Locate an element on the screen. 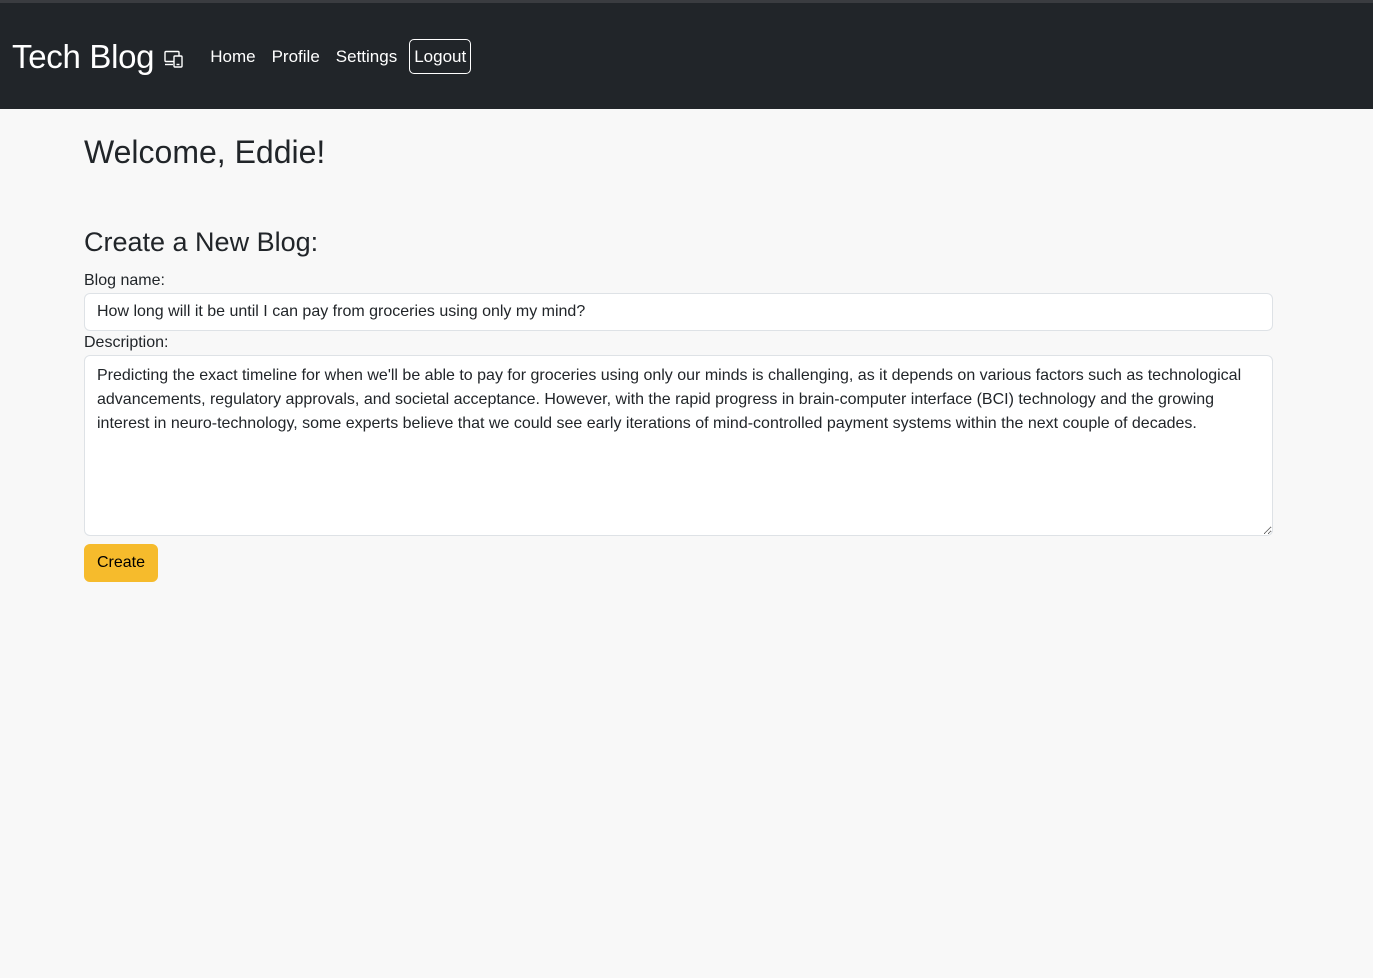 The width and height of the screenshot is (1373, 978). nav-profile-link: Profile is located at coordinates (296, 56).